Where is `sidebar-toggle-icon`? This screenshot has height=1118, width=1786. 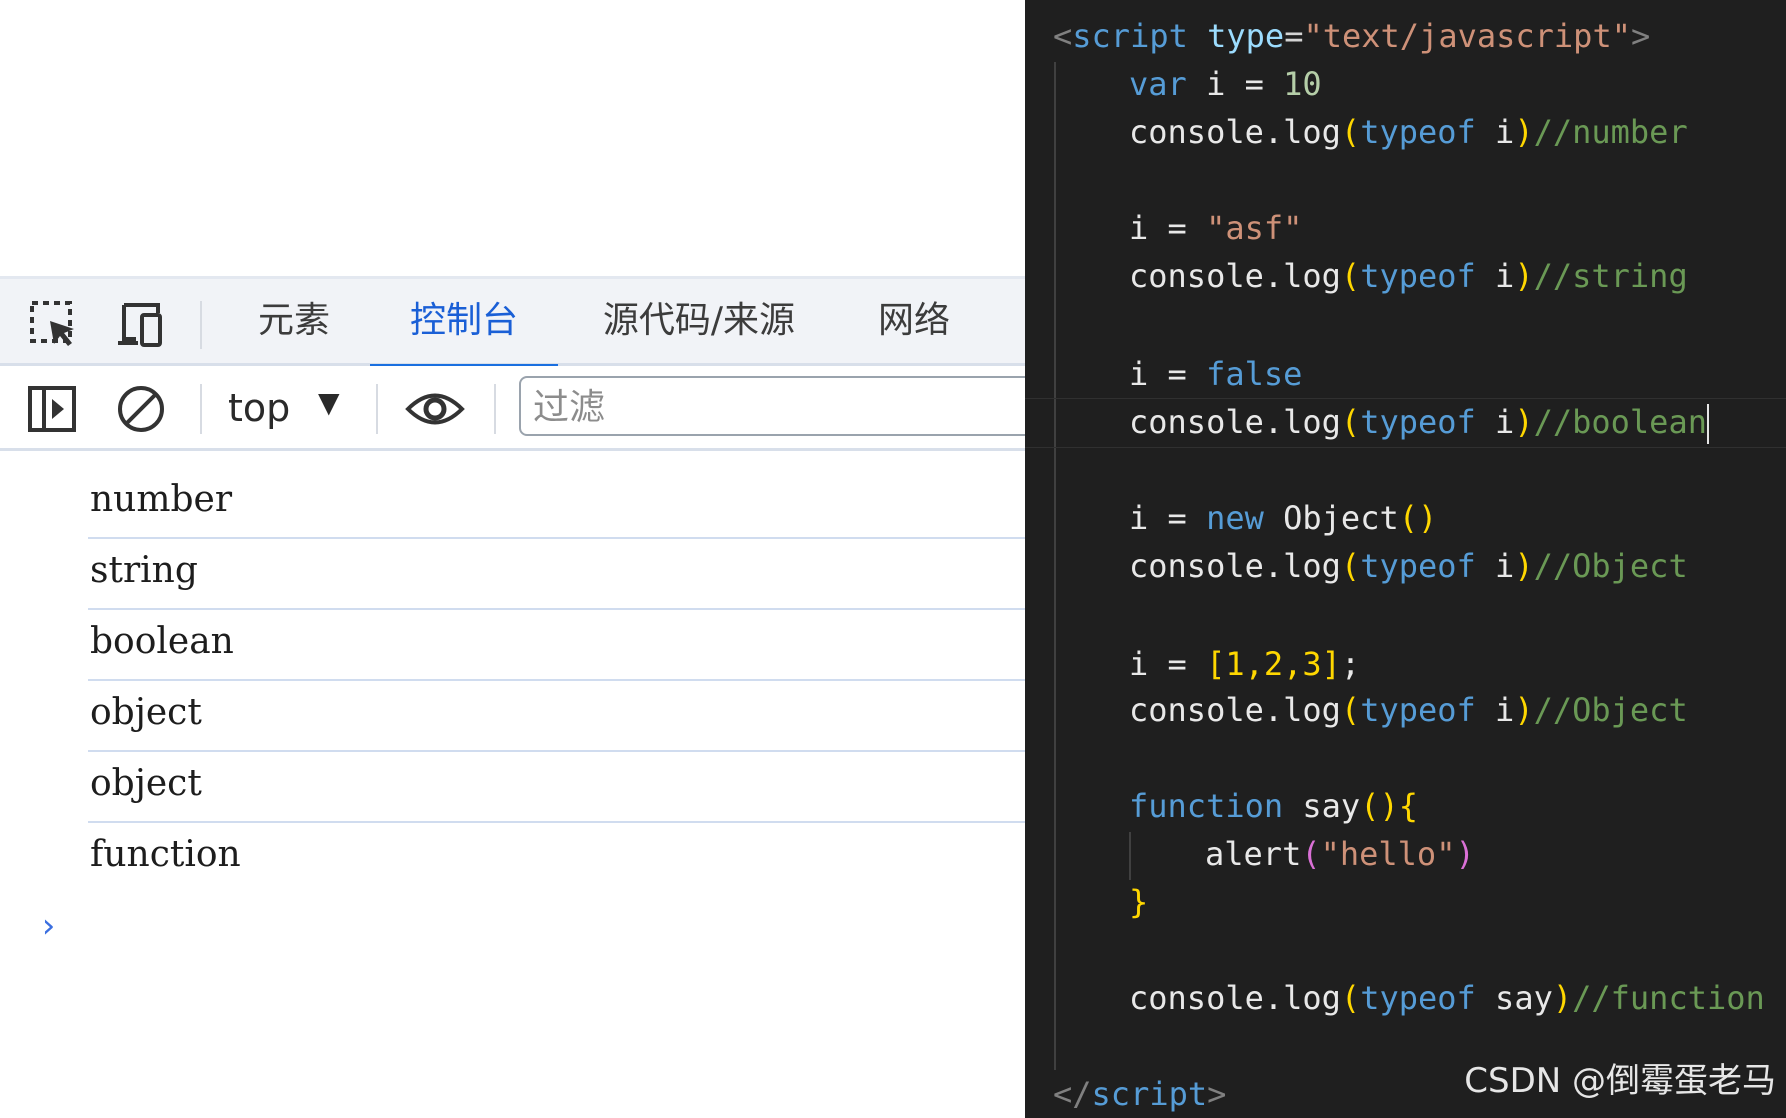
sidebar-toggle-icon is located at coordinates (53, 409).